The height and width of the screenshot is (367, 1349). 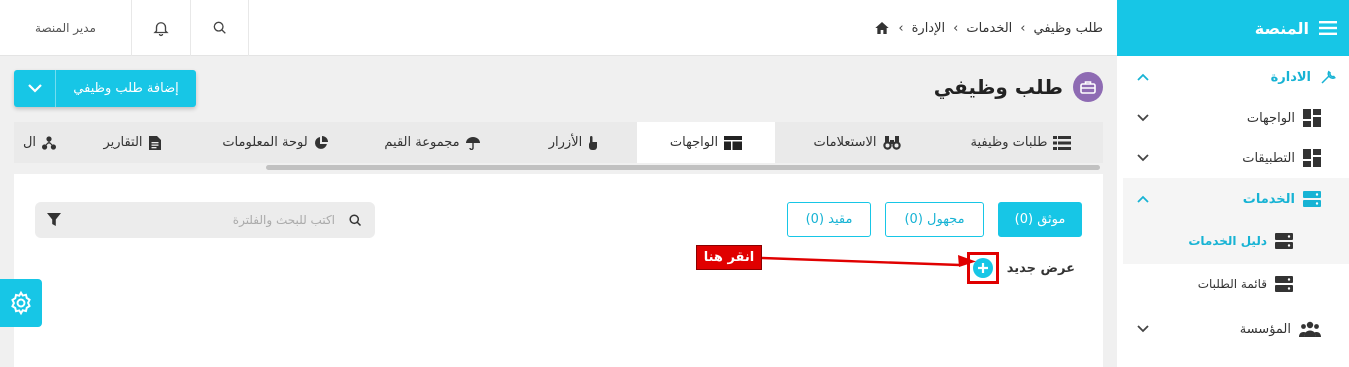 What do you see at coordinates (54, 220) in the screenshot?
I see `filter-icon` at bounding box center [54, 220].